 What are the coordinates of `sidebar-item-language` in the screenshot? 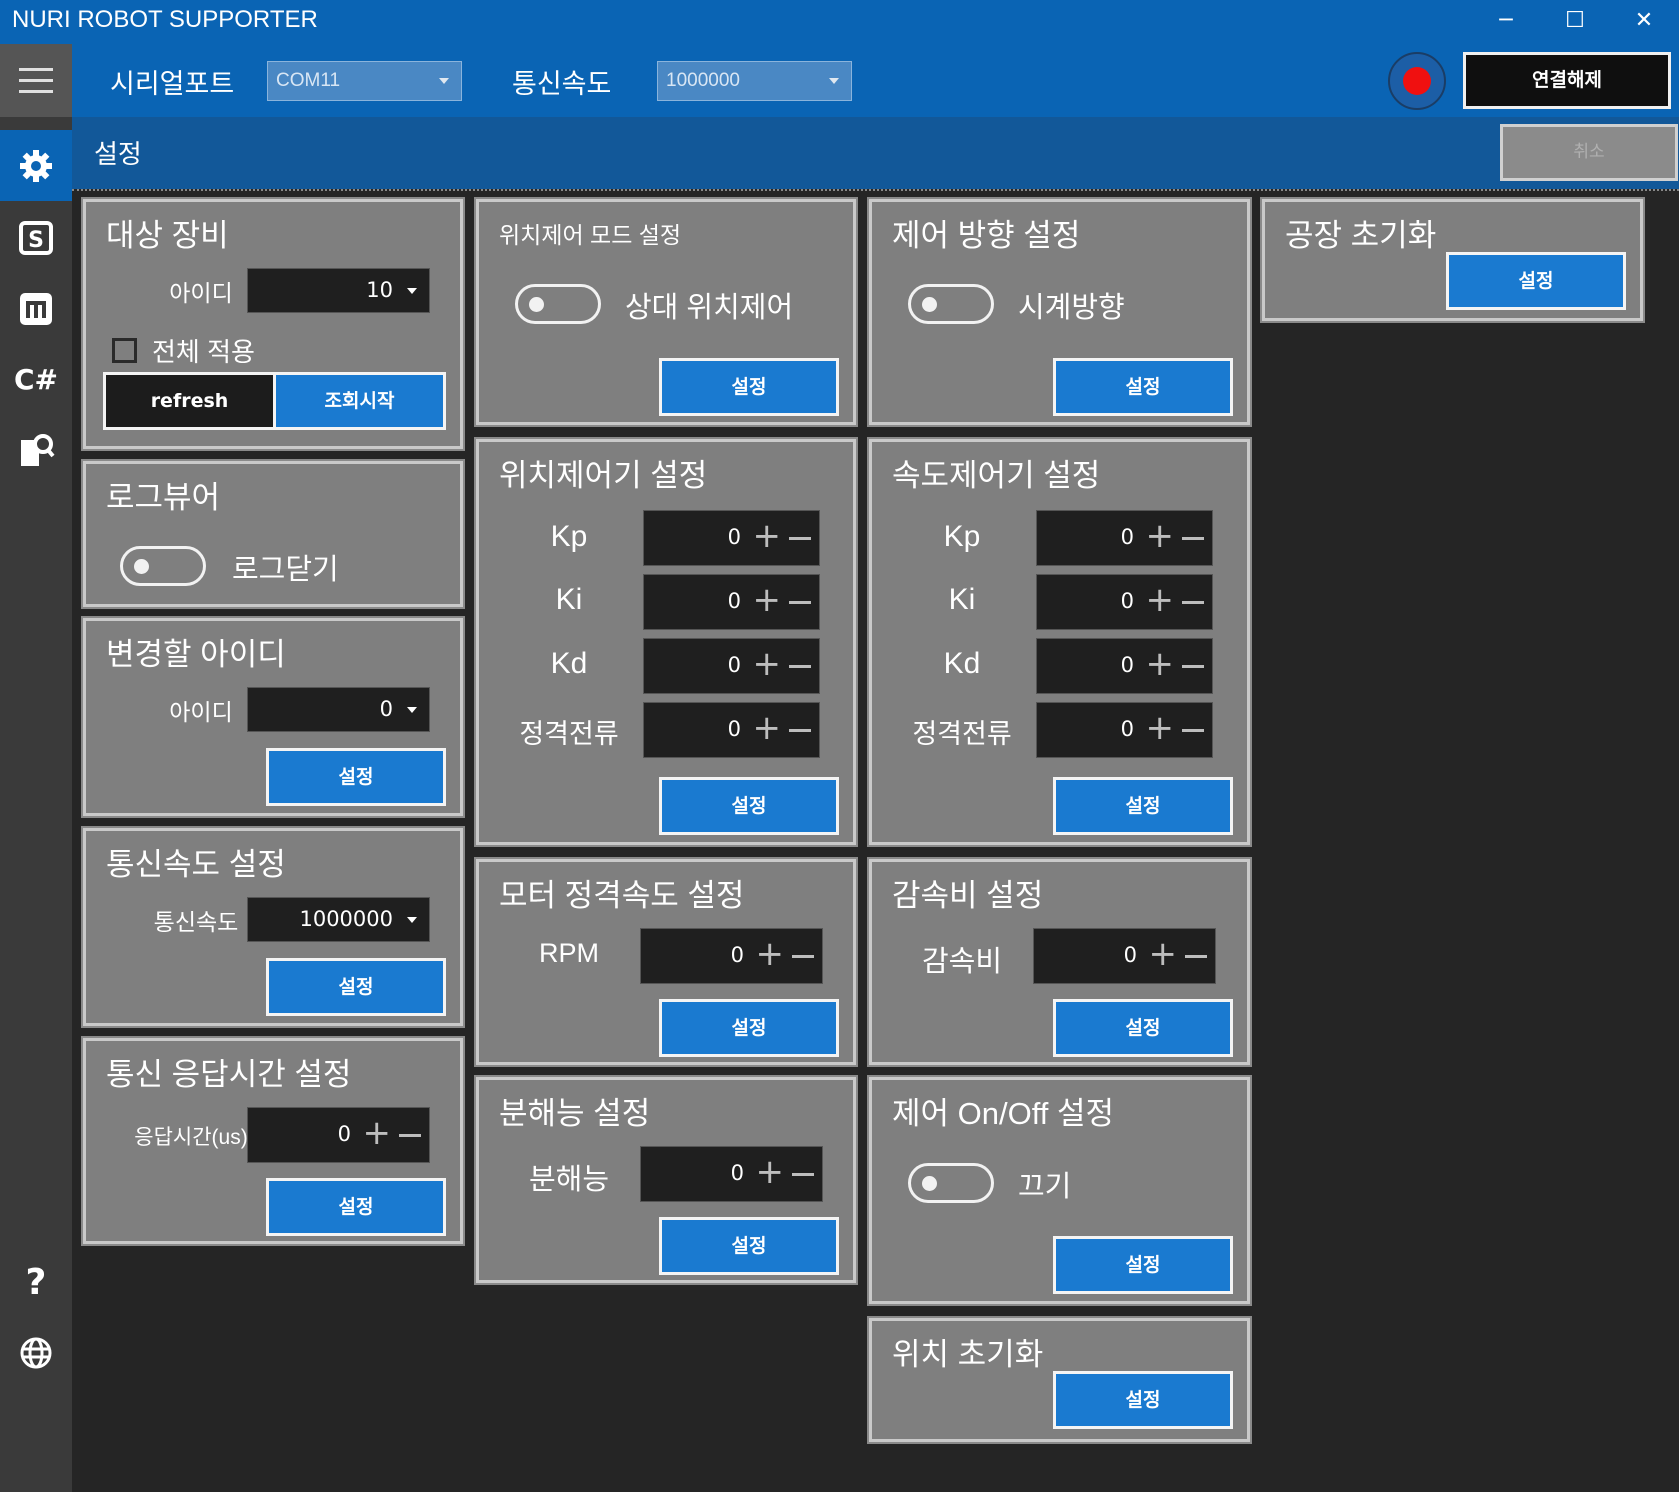 It's located at (36, 1352).